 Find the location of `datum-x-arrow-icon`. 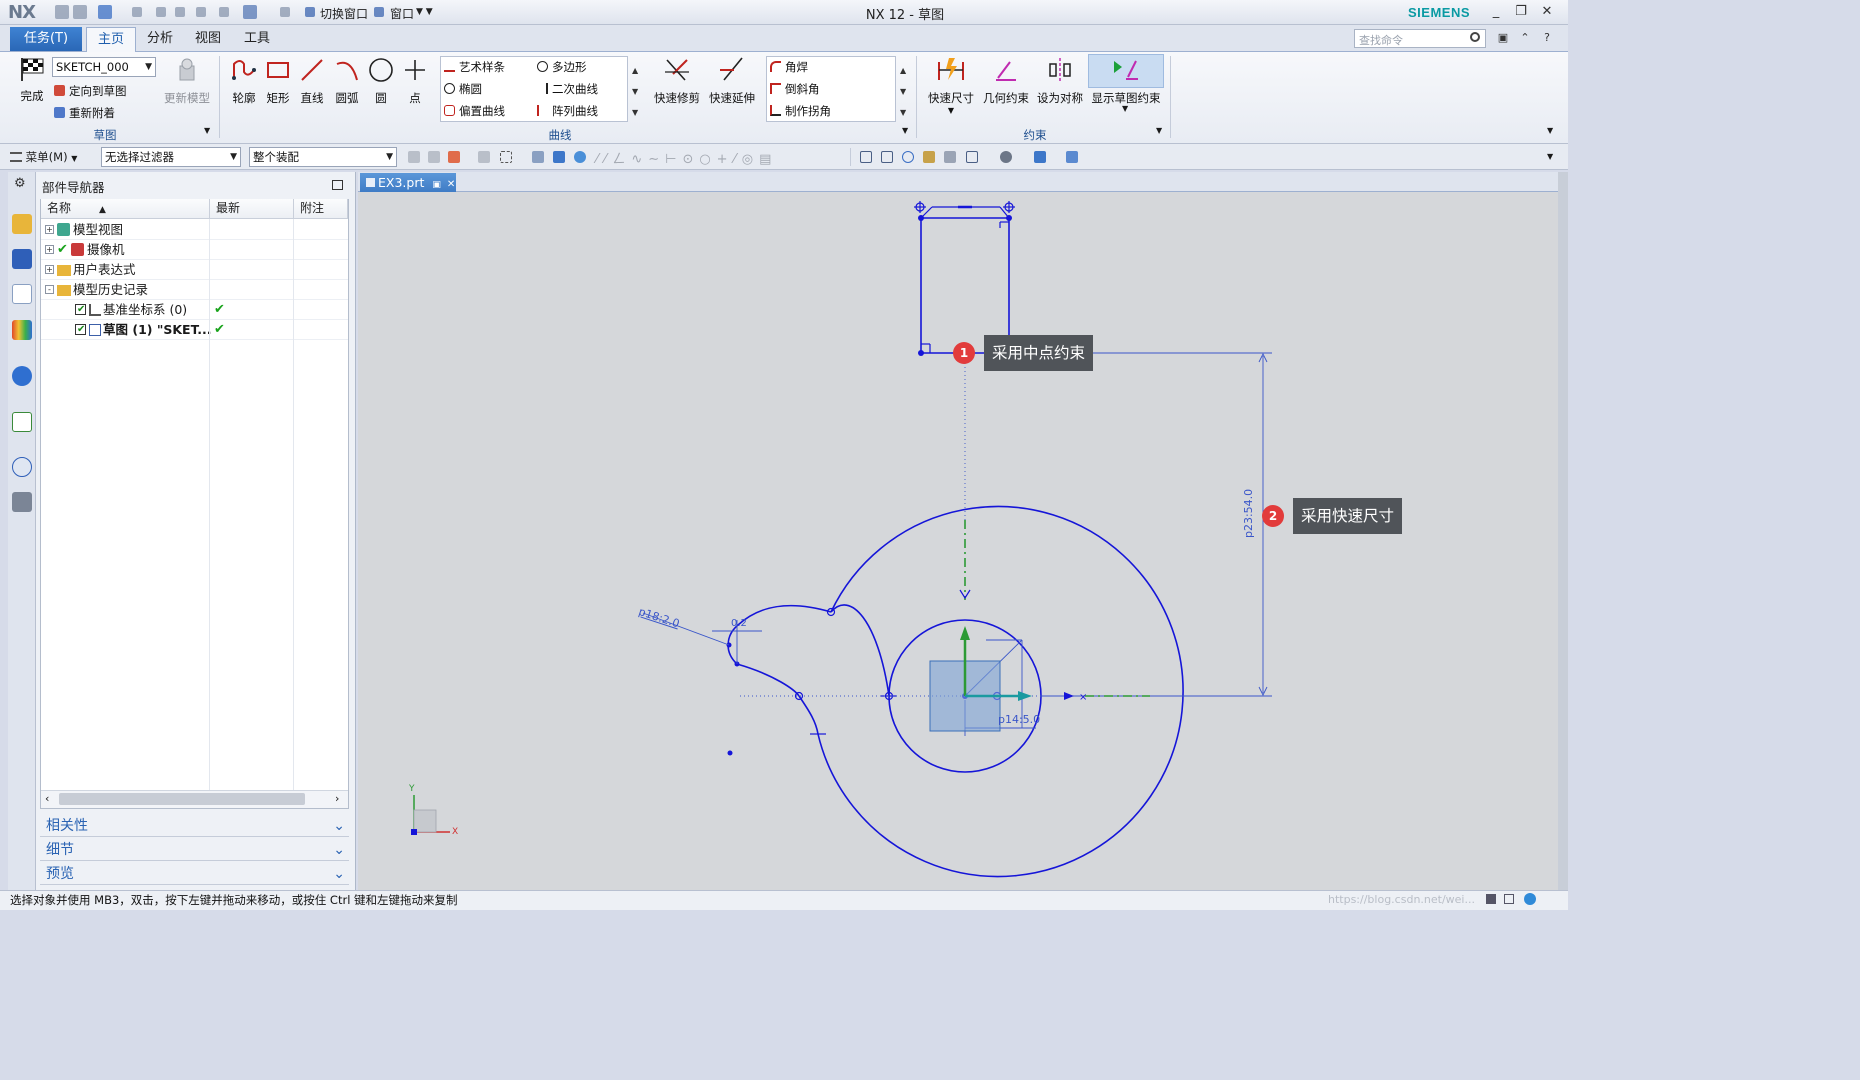

datum-x-arrow-icon is located at coordinates (1025, 696).